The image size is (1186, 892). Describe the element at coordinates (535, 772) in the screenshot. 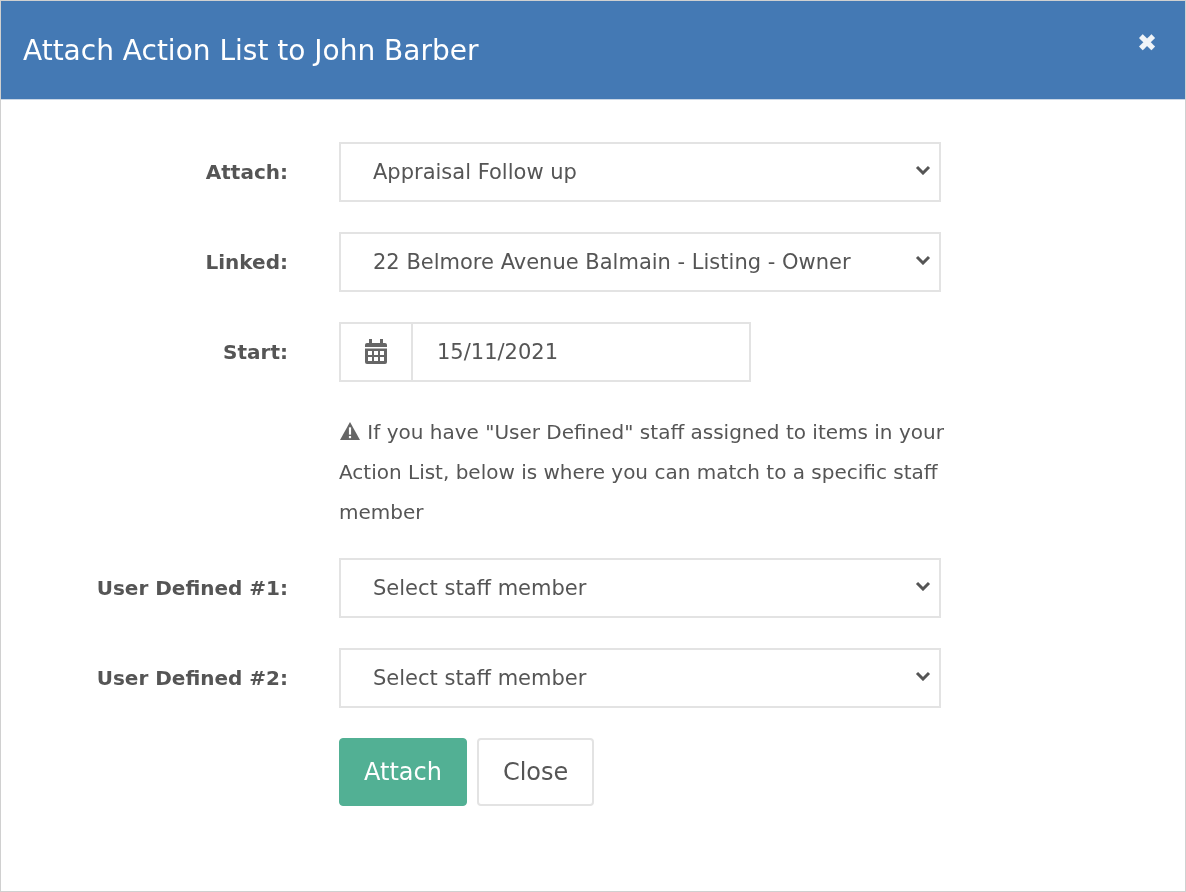

I see `close-button: Close` at that location.